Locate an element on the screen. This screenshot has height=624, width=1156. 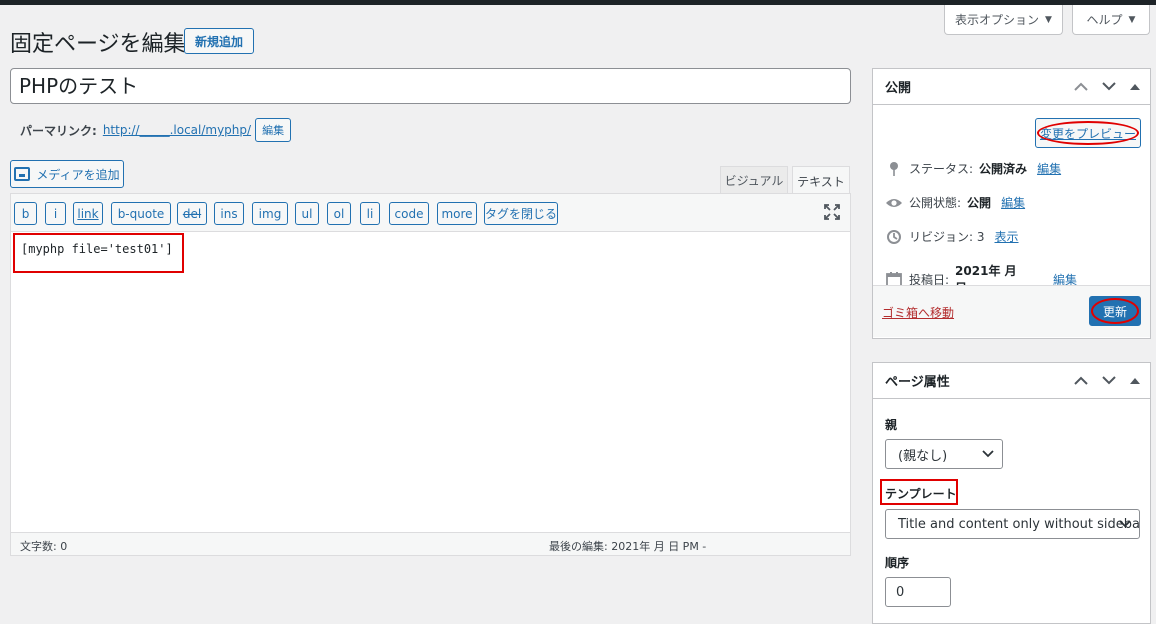
qt-ul-button: ul is located at coordinates (307, 213).